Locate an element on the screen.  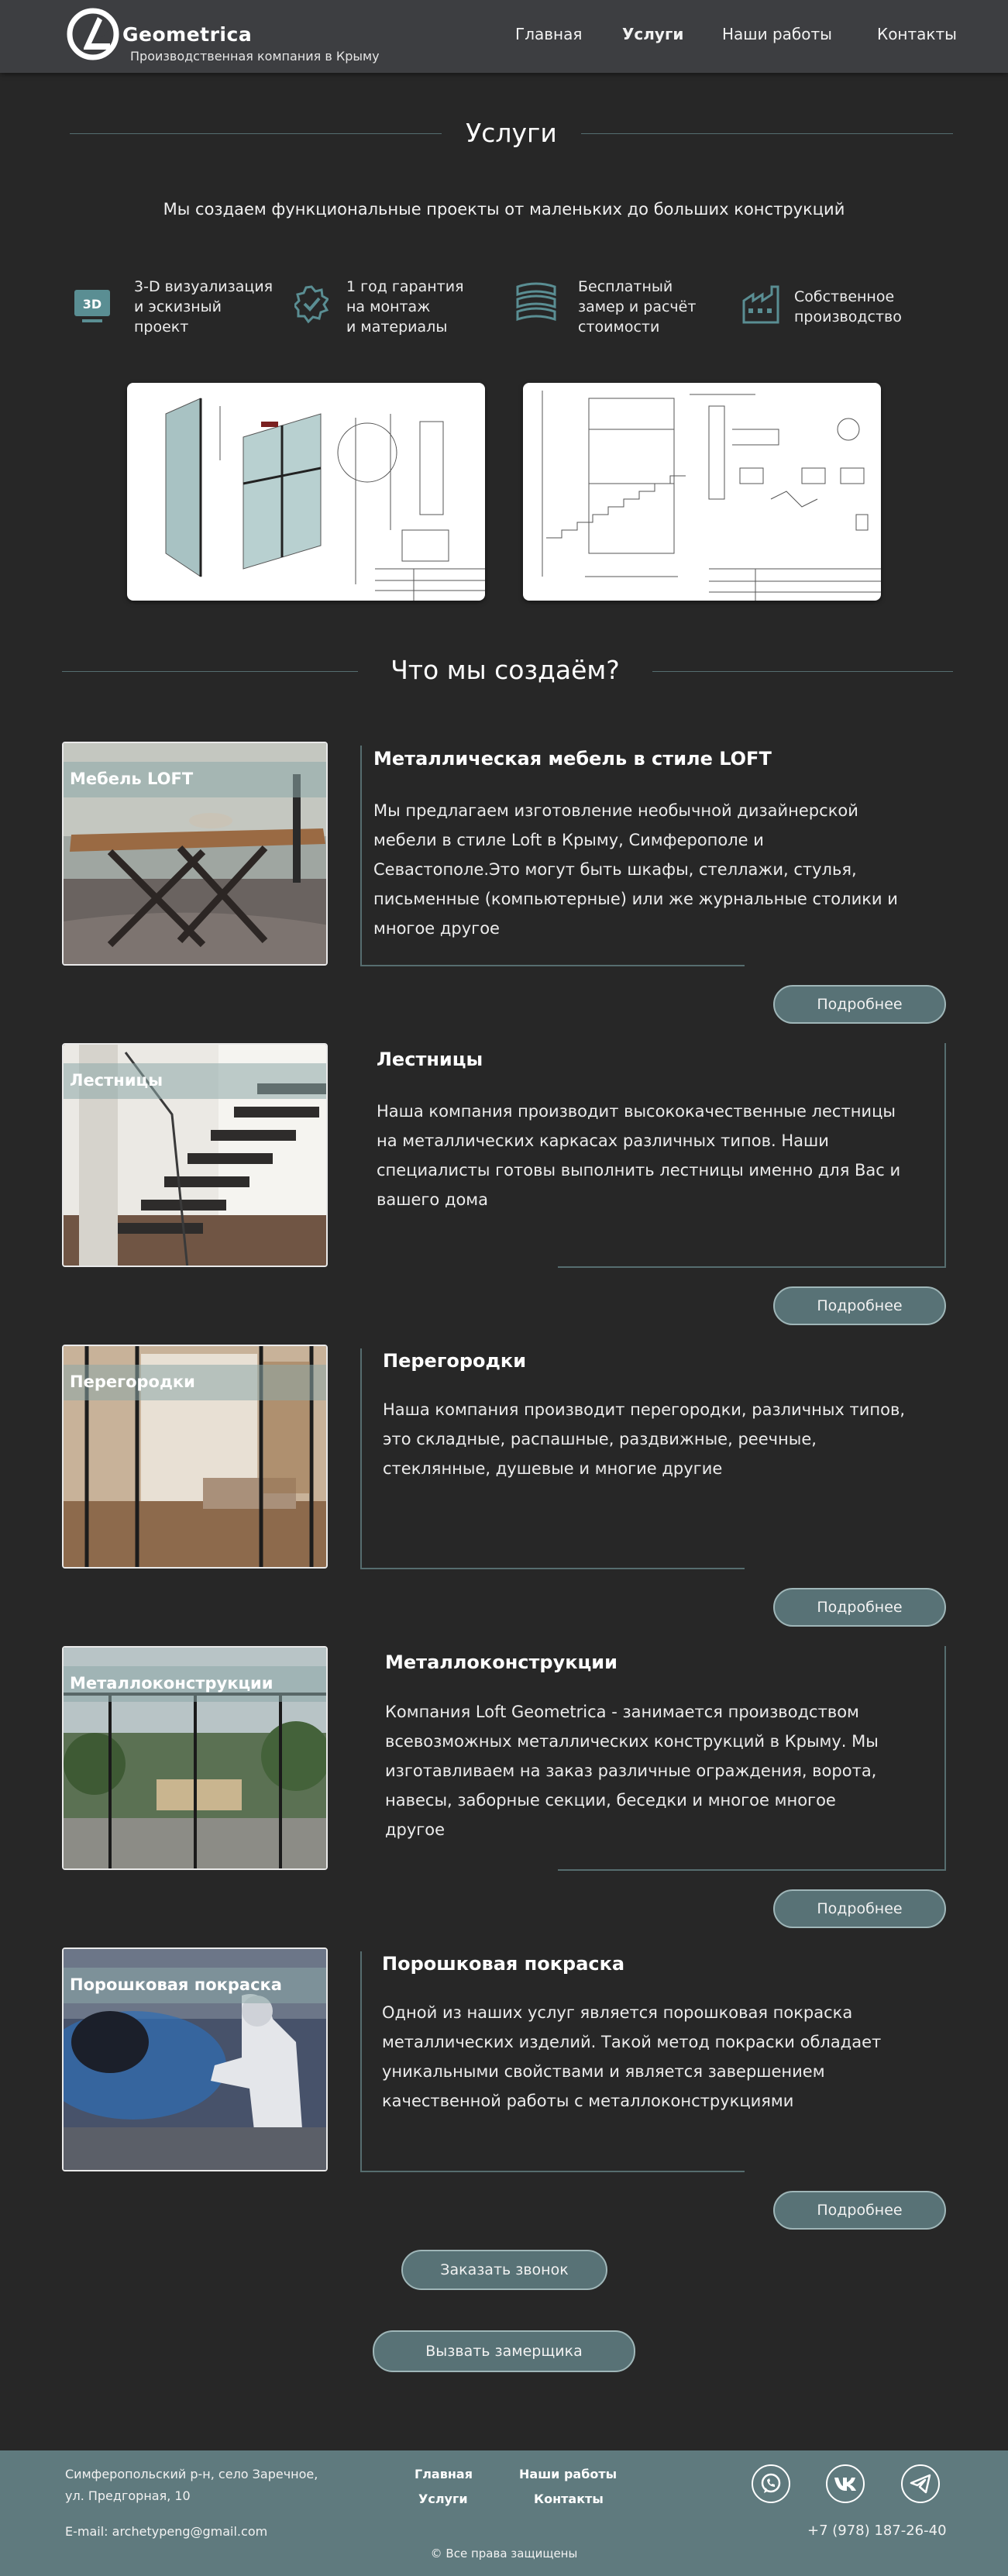
photo-label: Лестницы is located at coordinates (195, 1081).